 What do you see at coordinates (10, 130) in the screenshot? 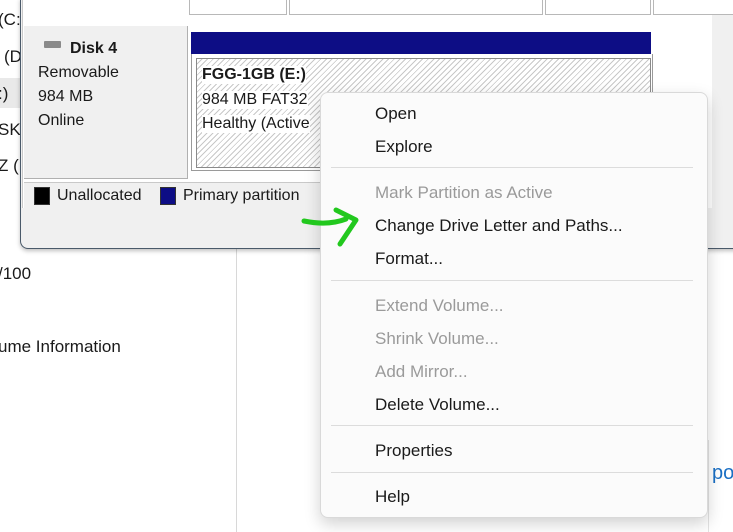
I see `background-list-item: SK` at bounding box center [10, 130].